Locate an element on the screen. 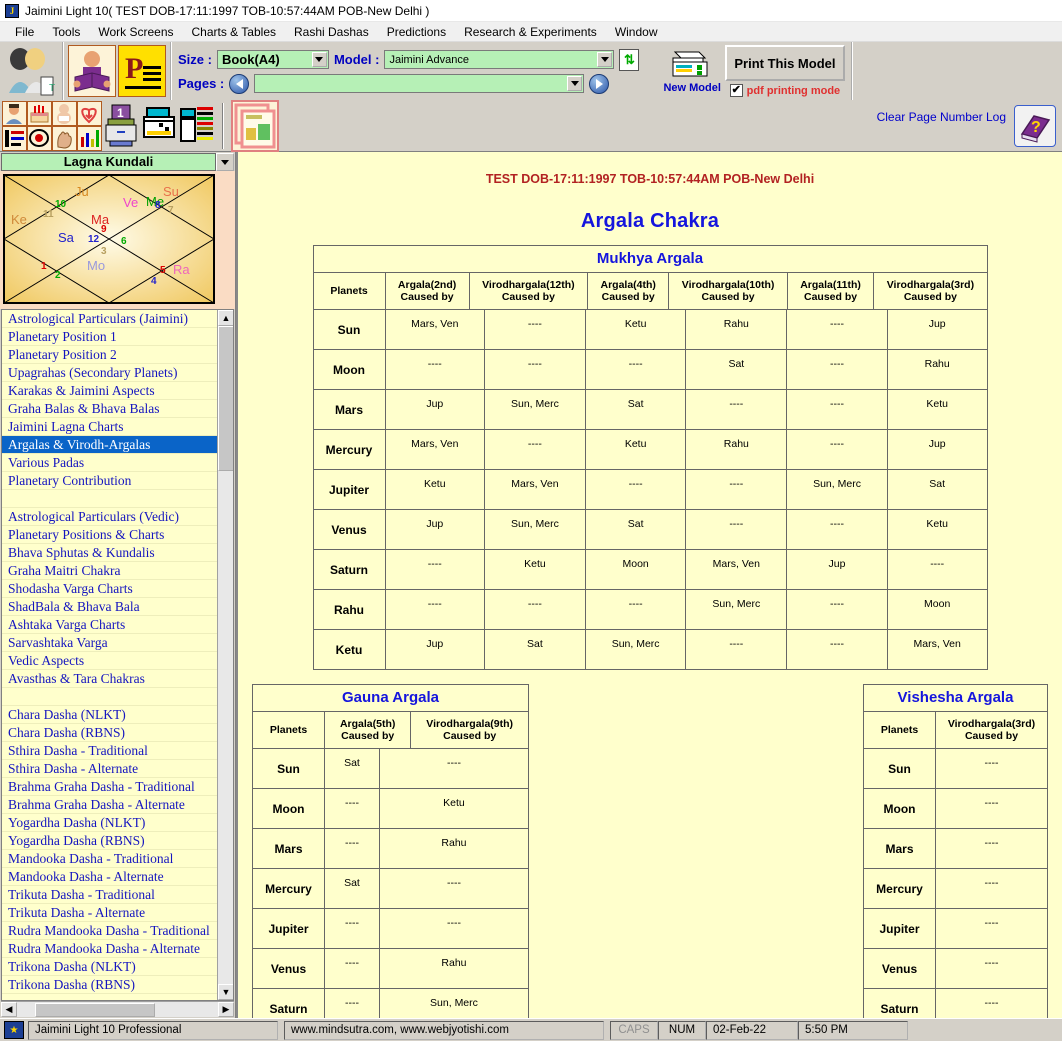  sidebar-item: Mandooka Dasha - Traditional is located at coordinates (109, 859).